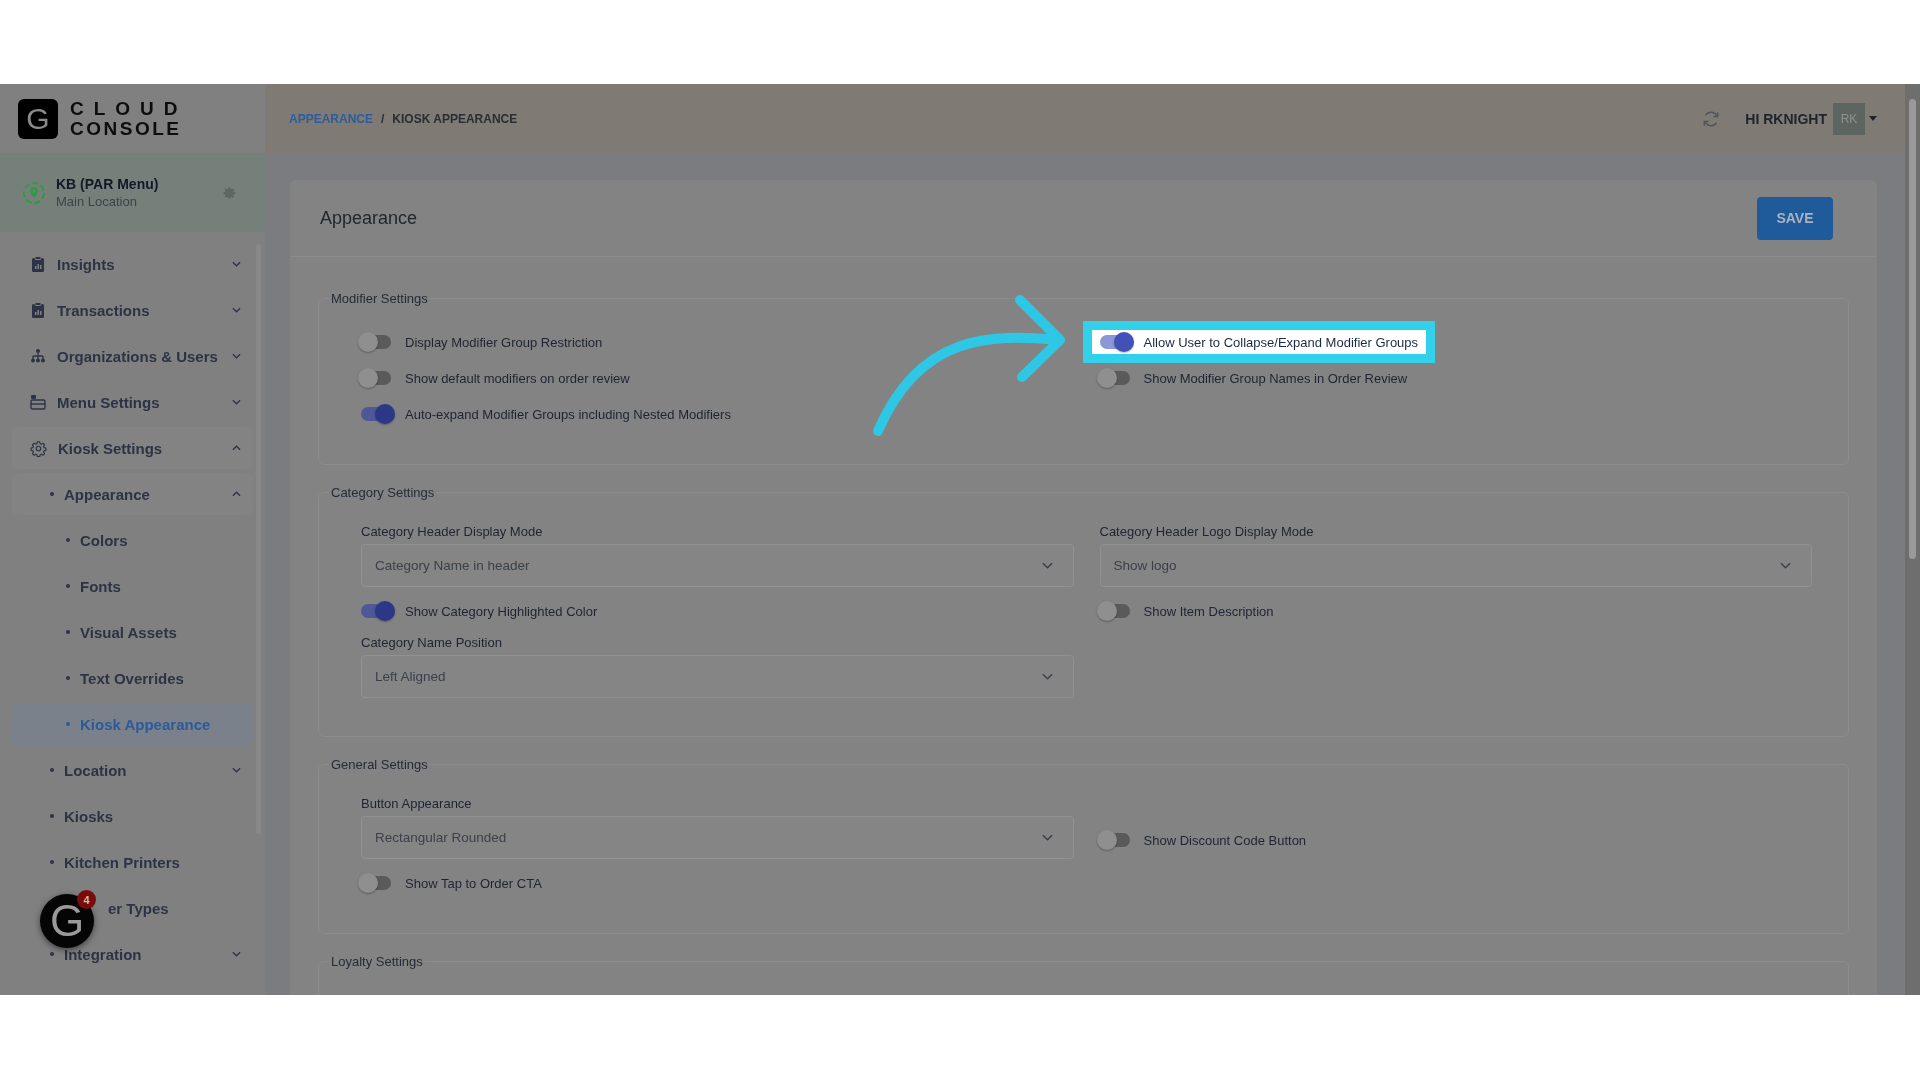  I want to click on page-title: Appearance, so click(369, 218).